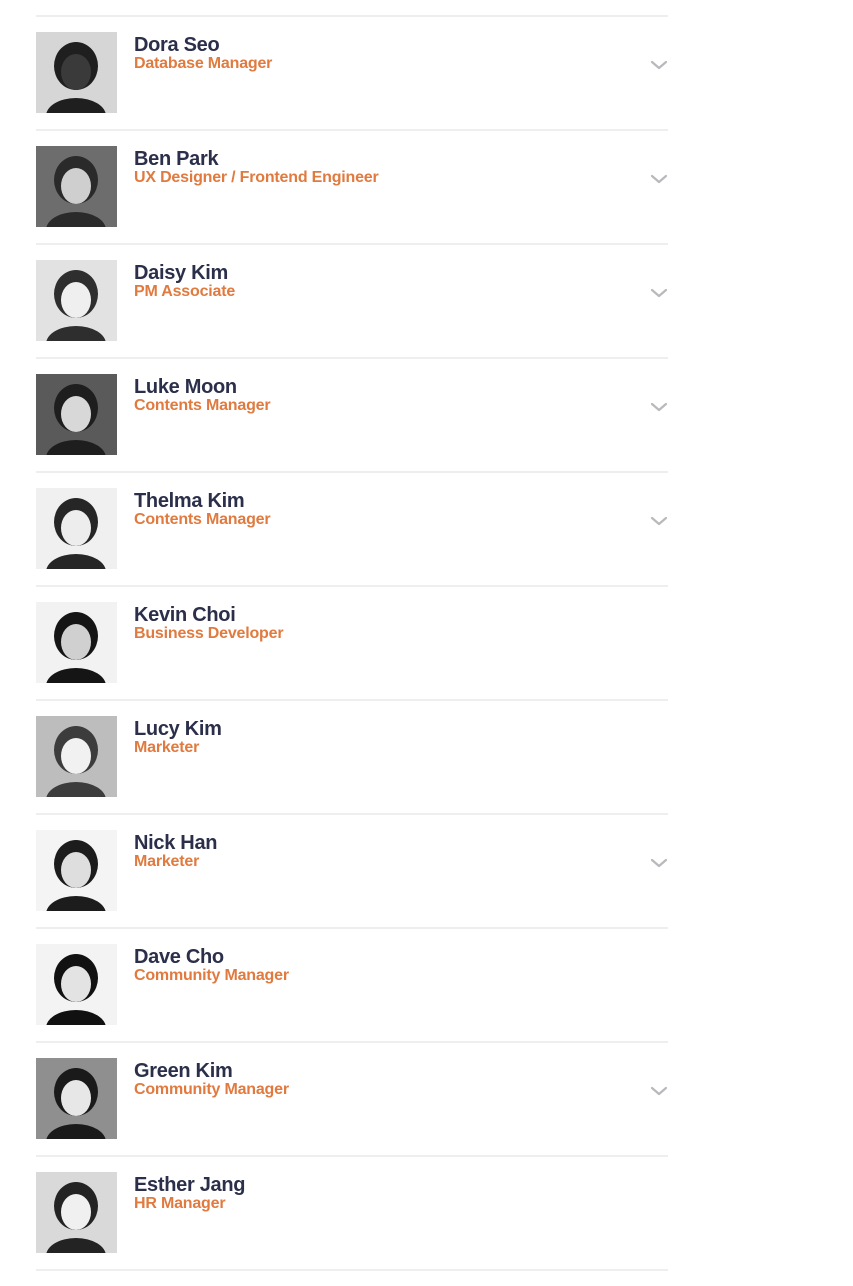  Describe the element at coordinates (180, 1203) in the screenshot. I see `member-role: HR Manager` at that location.